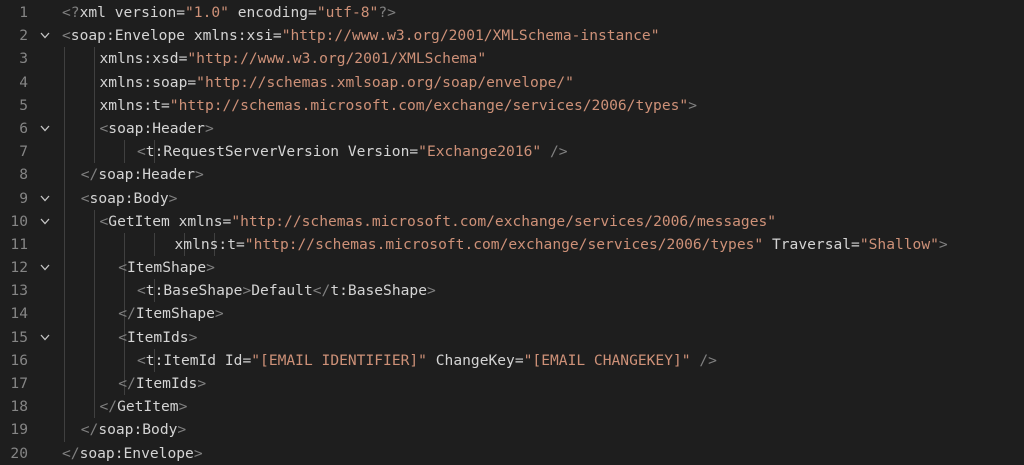 The height and width of the screenshot is (465, 1024). I want to click on code-content: </soap:Header>, so click(133, 174).